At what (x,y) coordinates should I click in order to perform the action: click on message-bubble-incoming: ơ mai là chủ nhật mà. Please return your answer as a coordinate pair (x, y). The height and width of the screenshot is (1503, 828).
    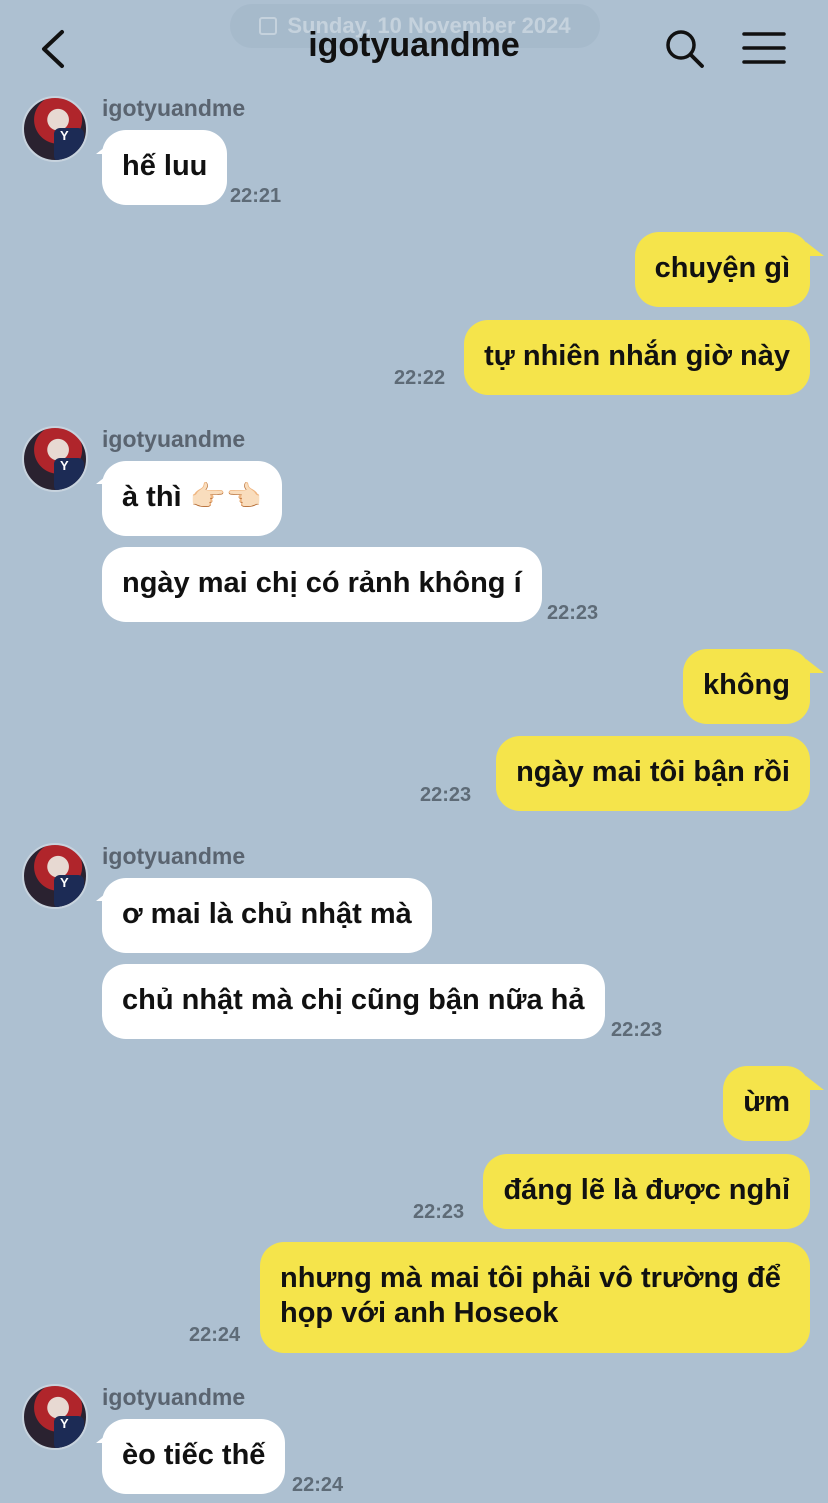
    Looking at the image, I should click on (267, 915).